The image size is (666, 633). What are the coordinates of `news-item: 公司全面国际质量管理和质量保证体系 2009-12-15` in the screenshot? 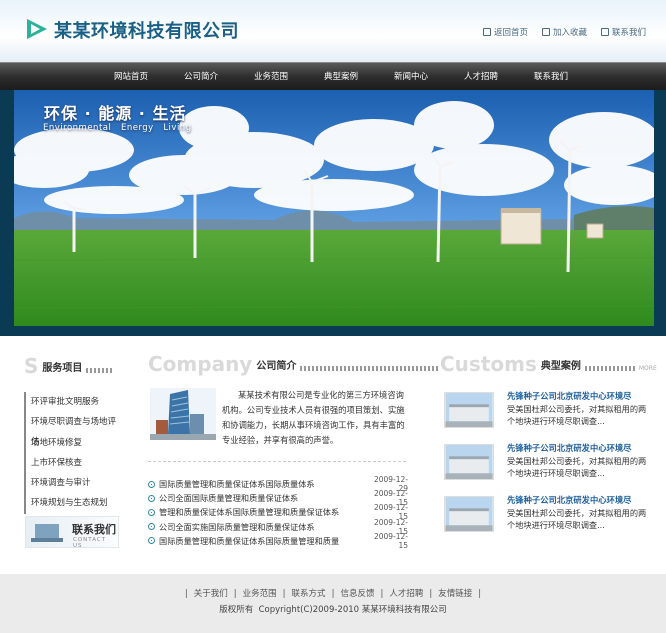 It's located at (278, 498).